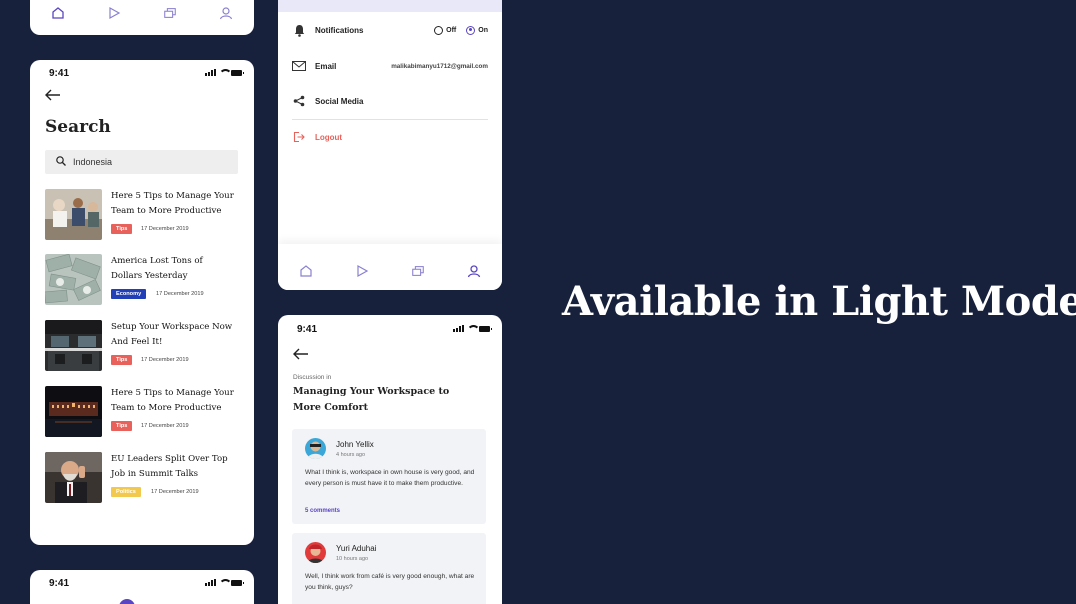 The image size is (1076, 604). I want to click on on-label: On, so click(483, 30).